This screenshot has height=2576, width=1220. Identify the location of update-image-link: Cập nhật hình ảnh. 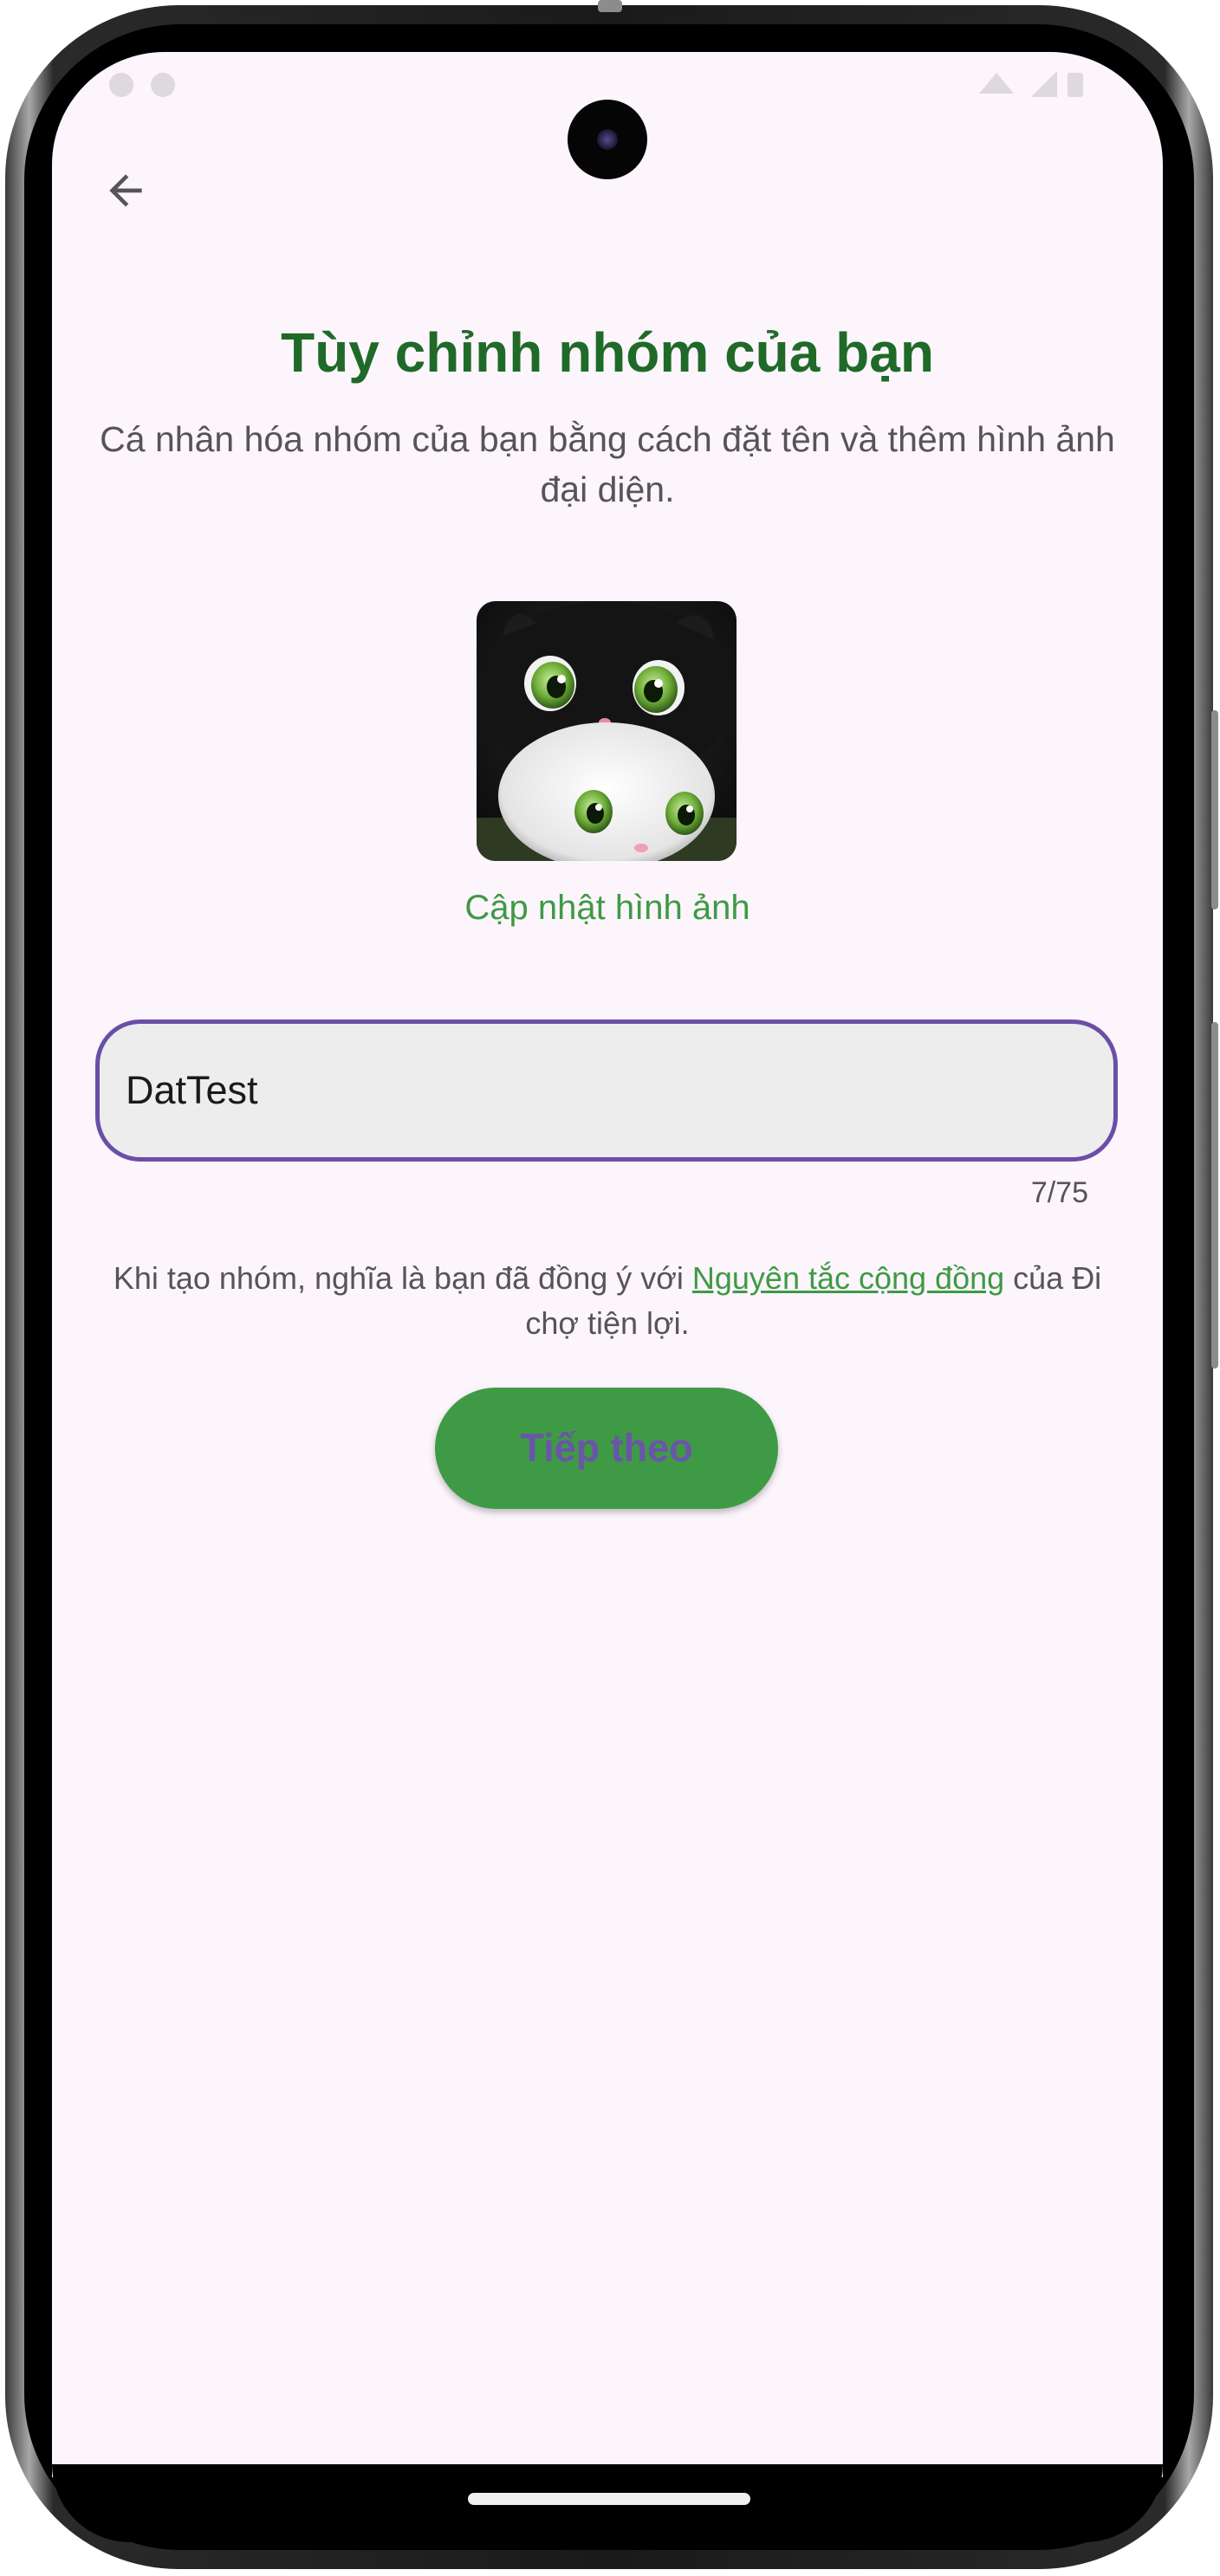
(607, 908).